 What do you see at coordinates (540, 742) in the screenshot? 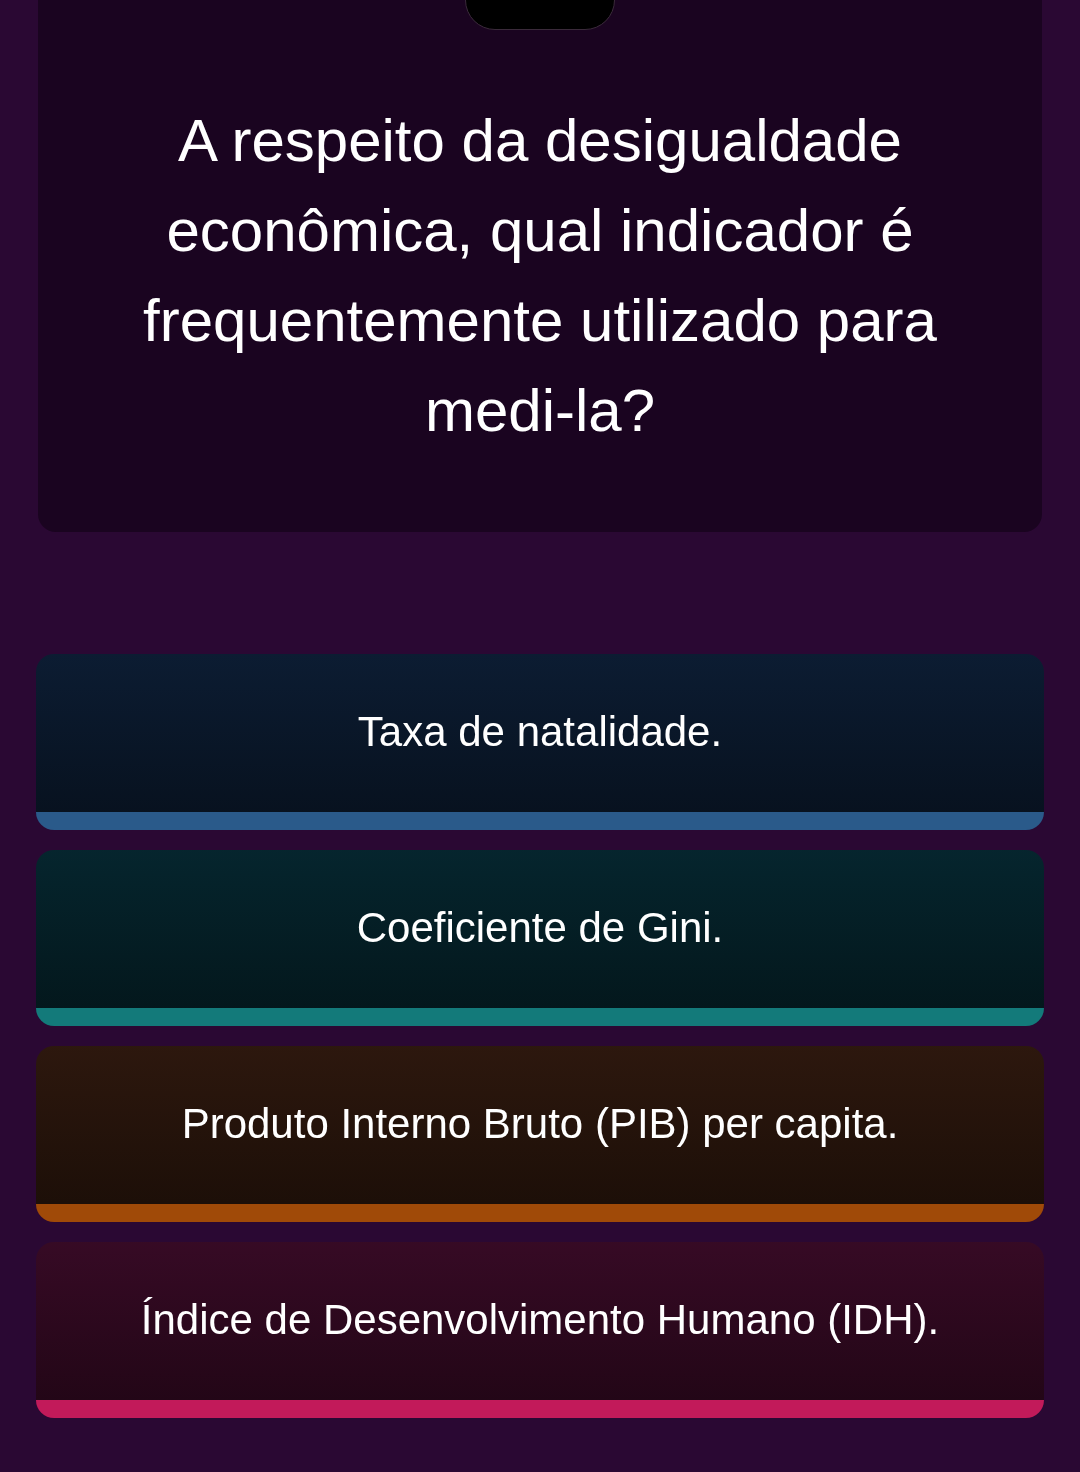
I see `answer-option: Taxa de natalidade.` at bounding box center [540, 742].